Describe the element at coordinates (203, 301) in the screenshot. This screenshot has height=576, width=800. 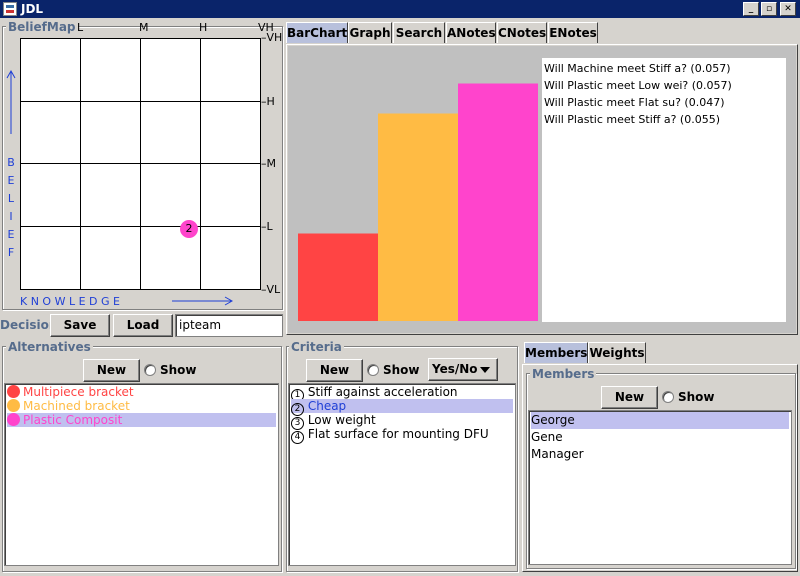
I see `x-axis-arrow-icon` at that location.